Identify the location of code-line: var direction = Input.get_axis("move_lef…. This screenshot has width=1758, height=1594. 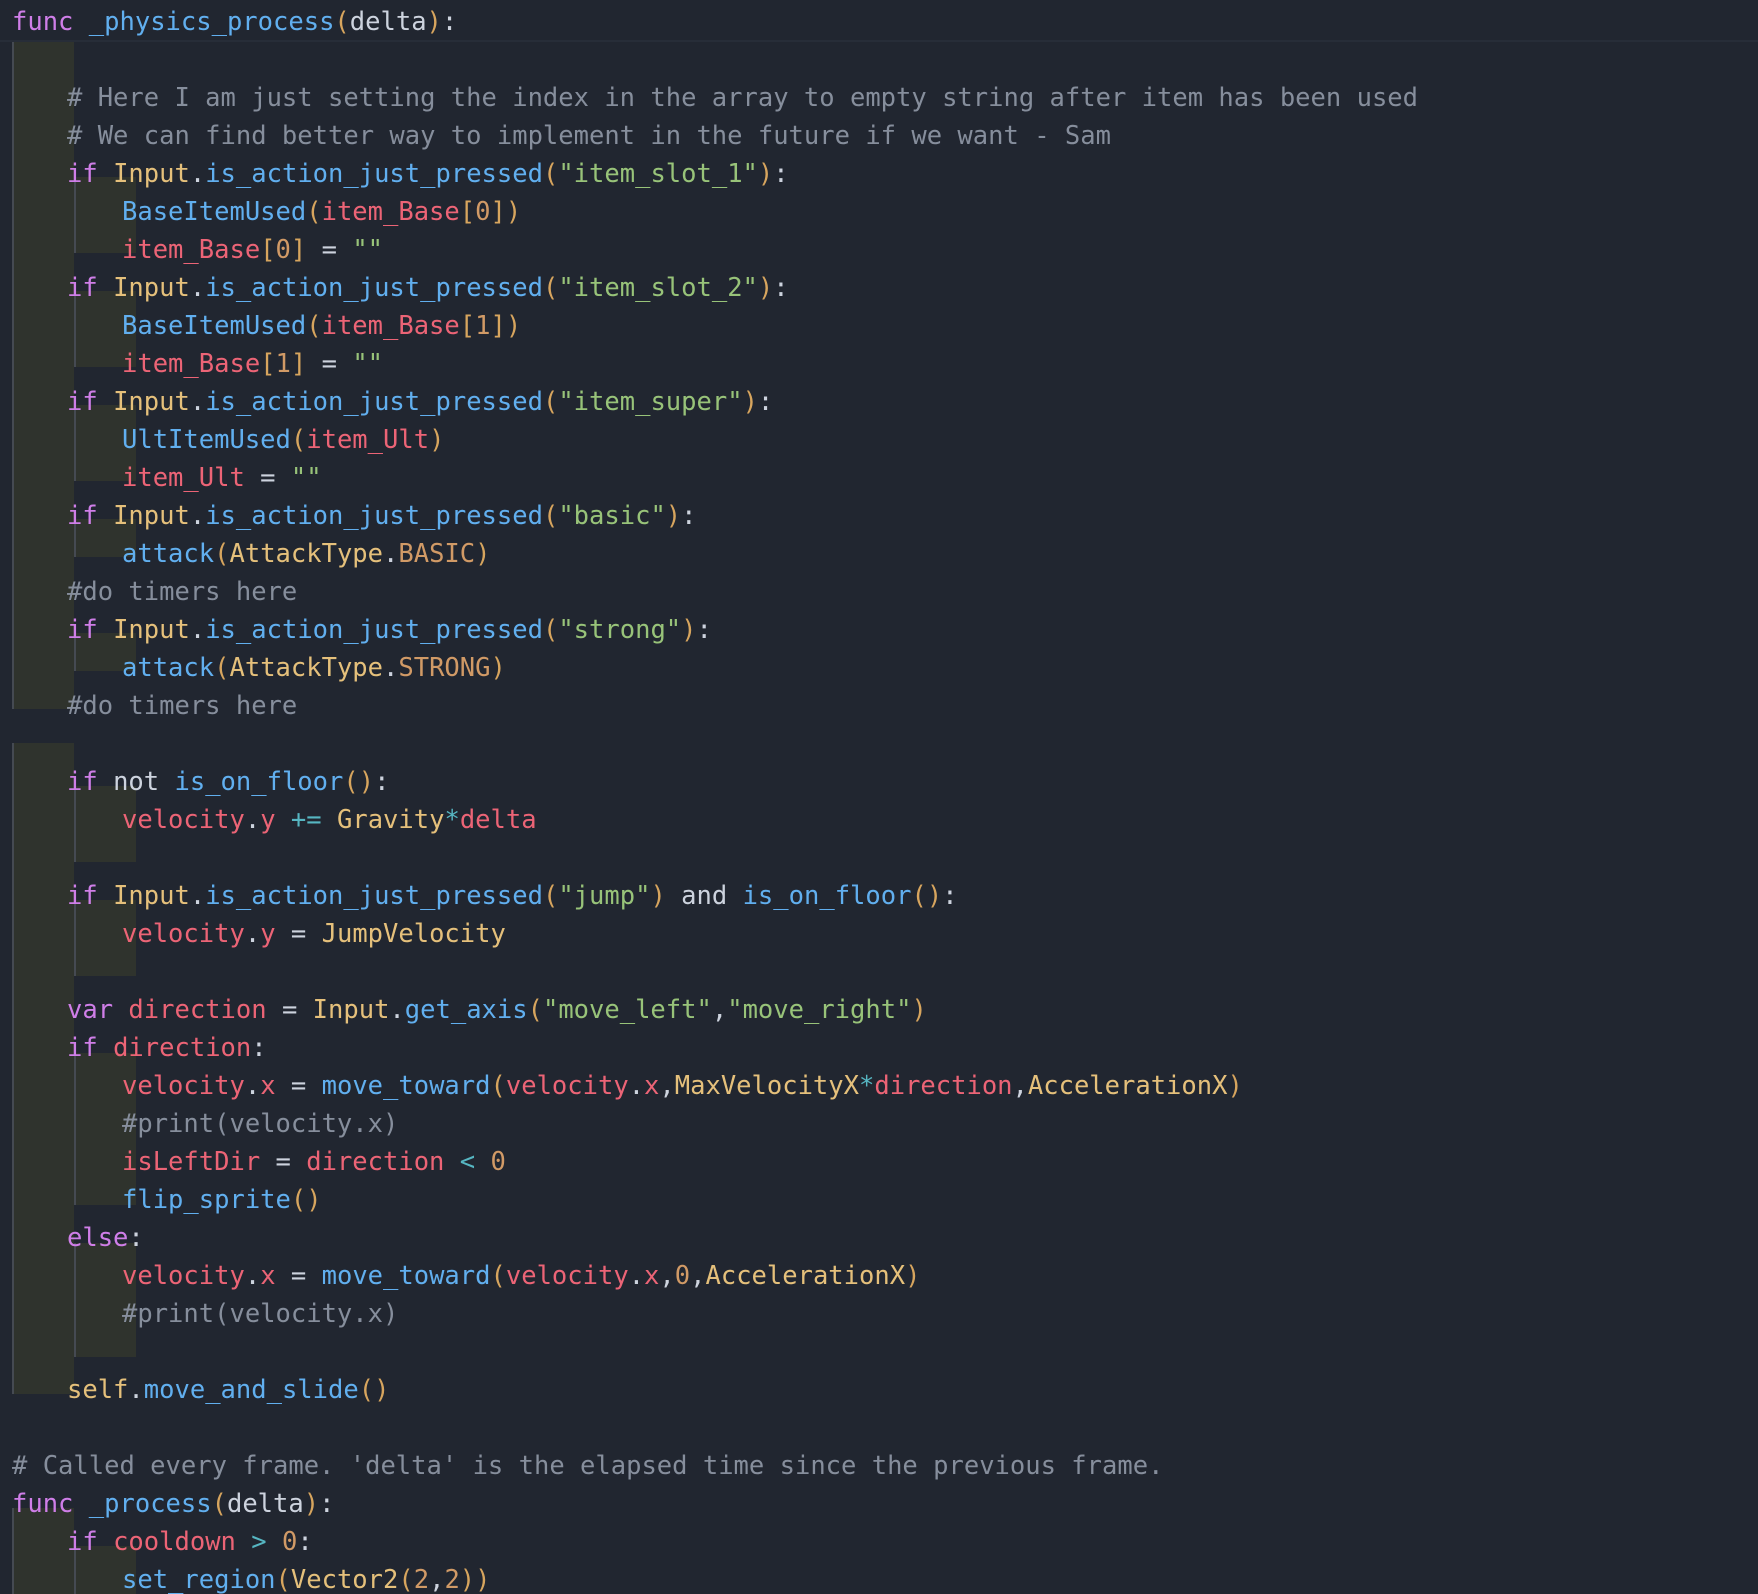
(715, 1010).